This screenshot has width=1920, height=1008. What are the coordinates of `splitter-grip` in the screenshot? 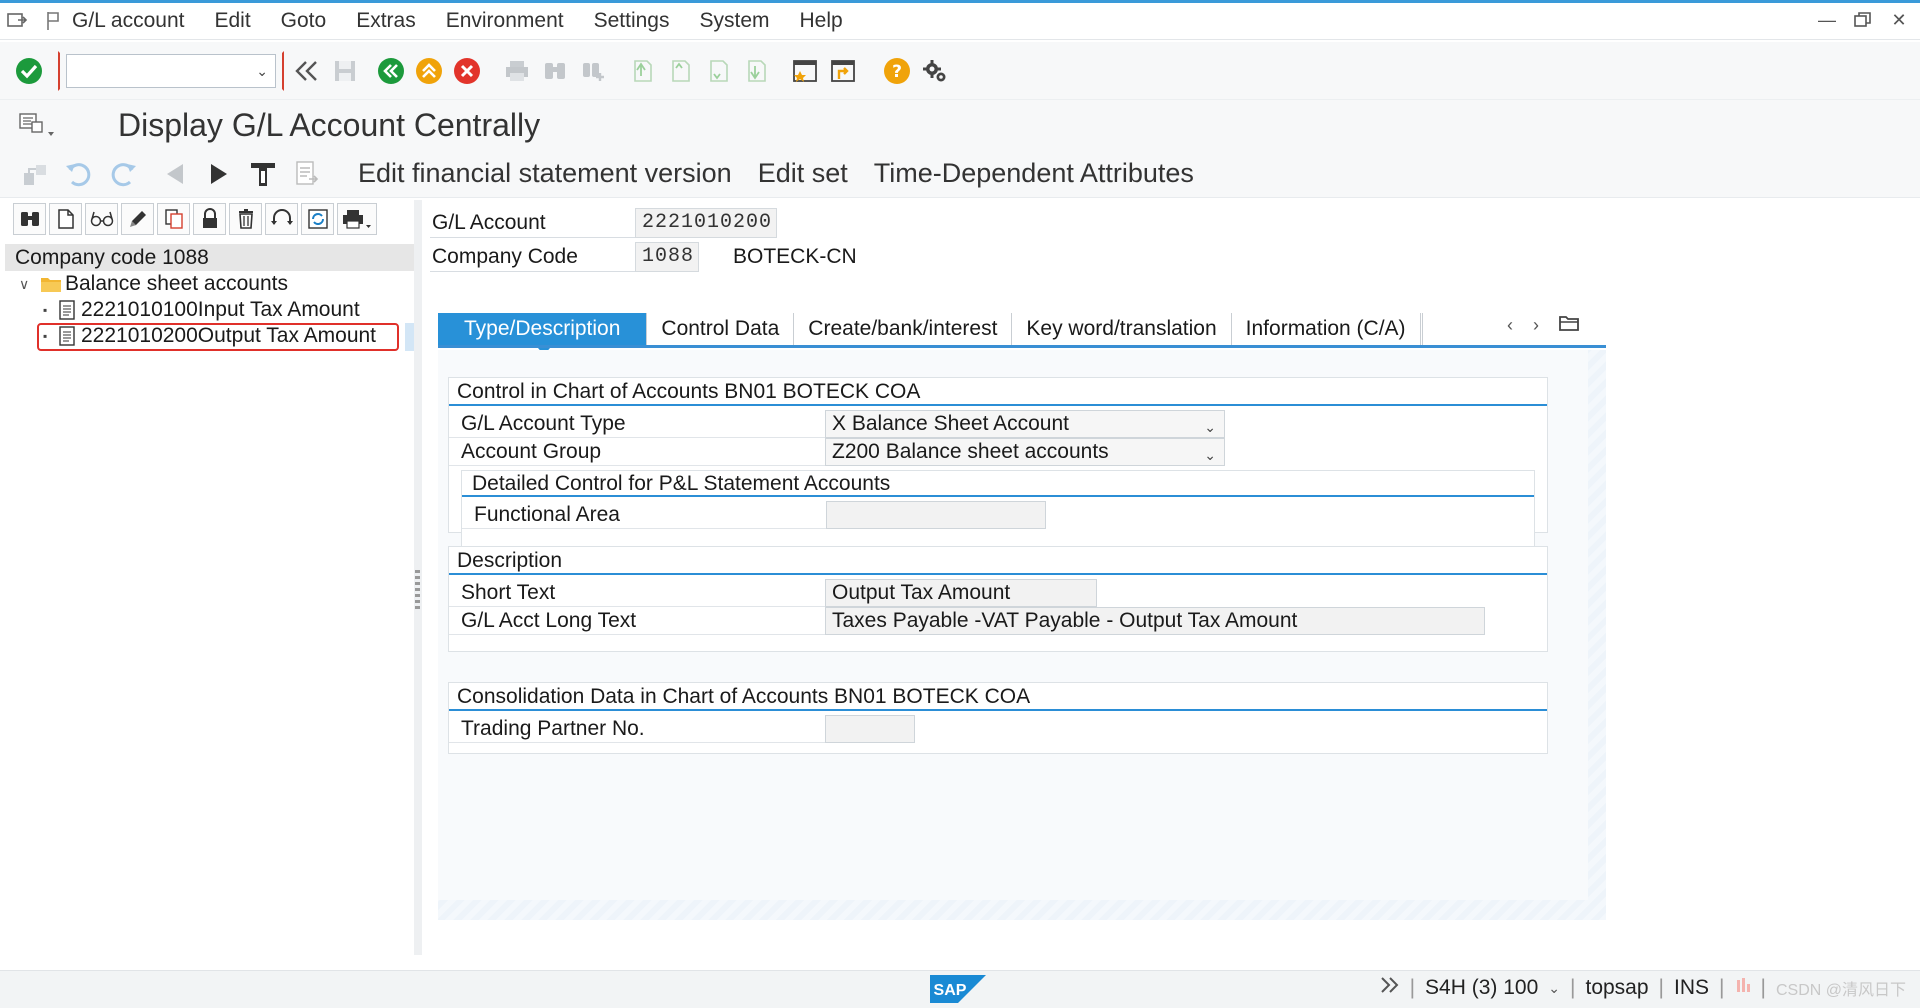 It's located at (417, 590).